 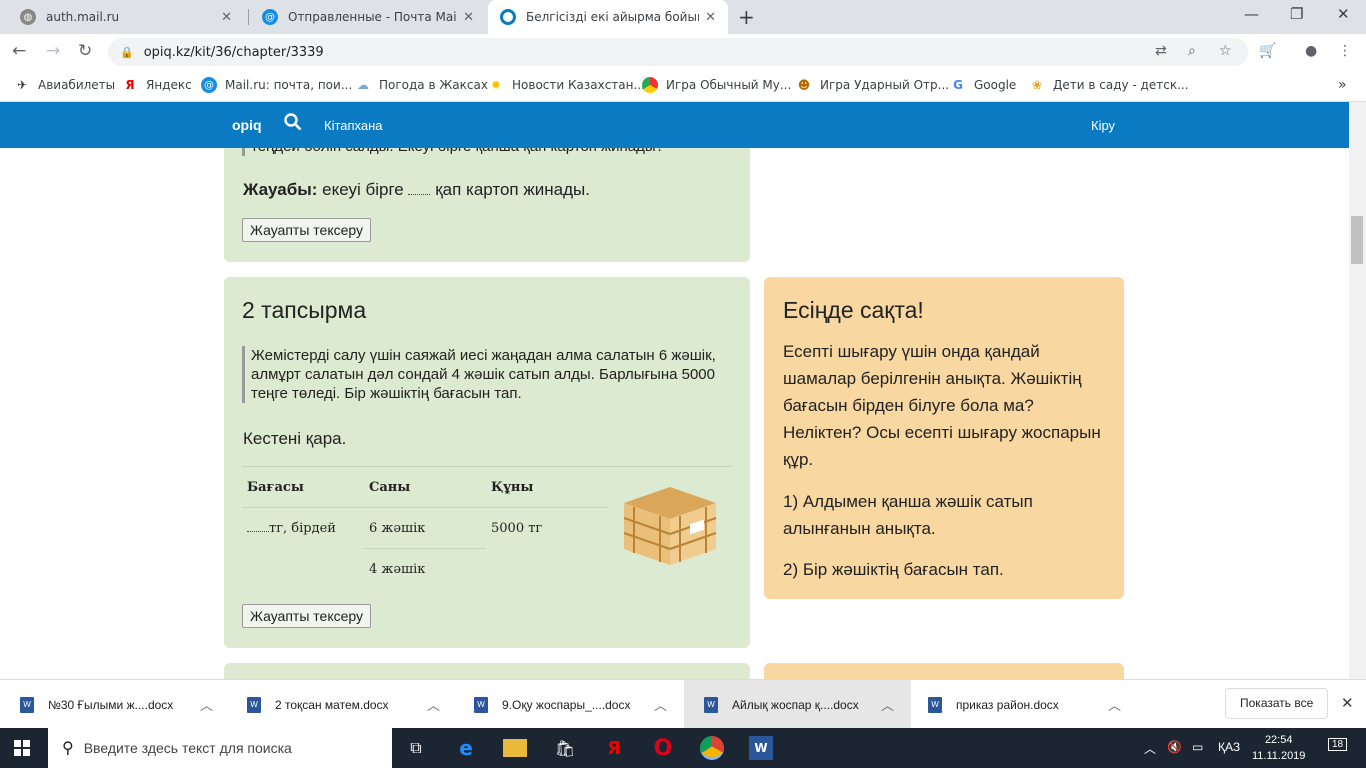 I want to click on forward-icon: →, so click(x=53, y=51).